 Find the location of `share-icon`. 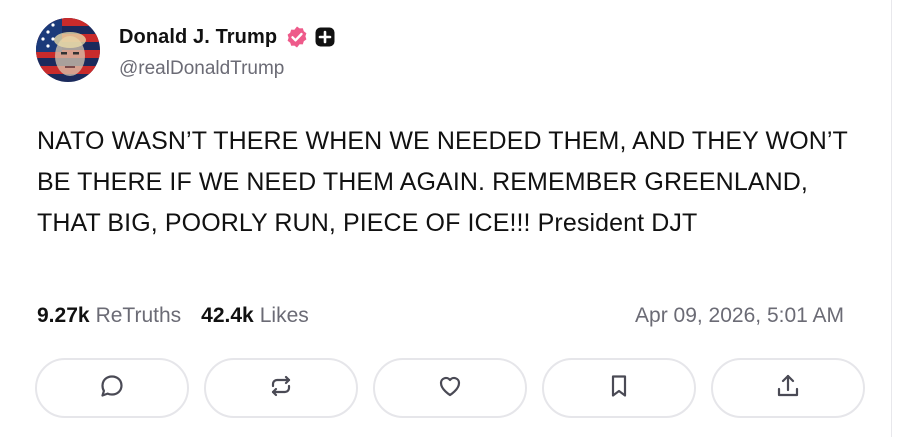

share-icon is located at coordinates (788, 388).